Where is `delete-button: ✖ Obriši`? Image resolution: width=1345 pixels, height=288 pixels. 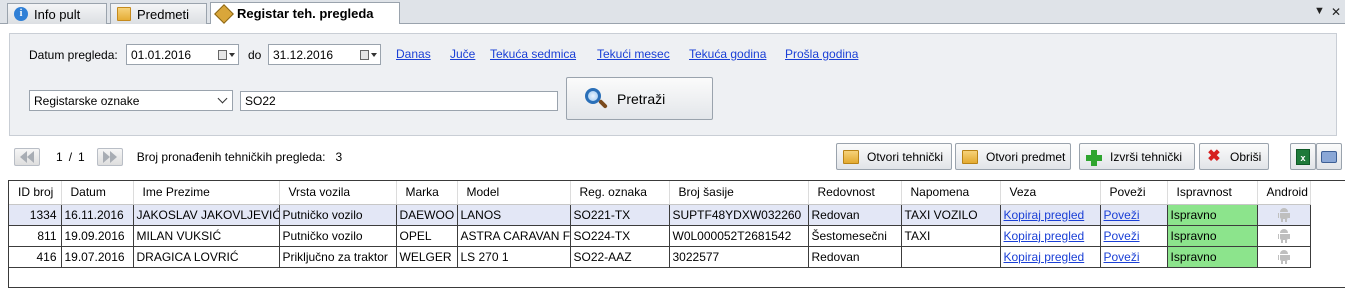
delete-button: ✖ Obriši is located at coordinates (1234, 156).